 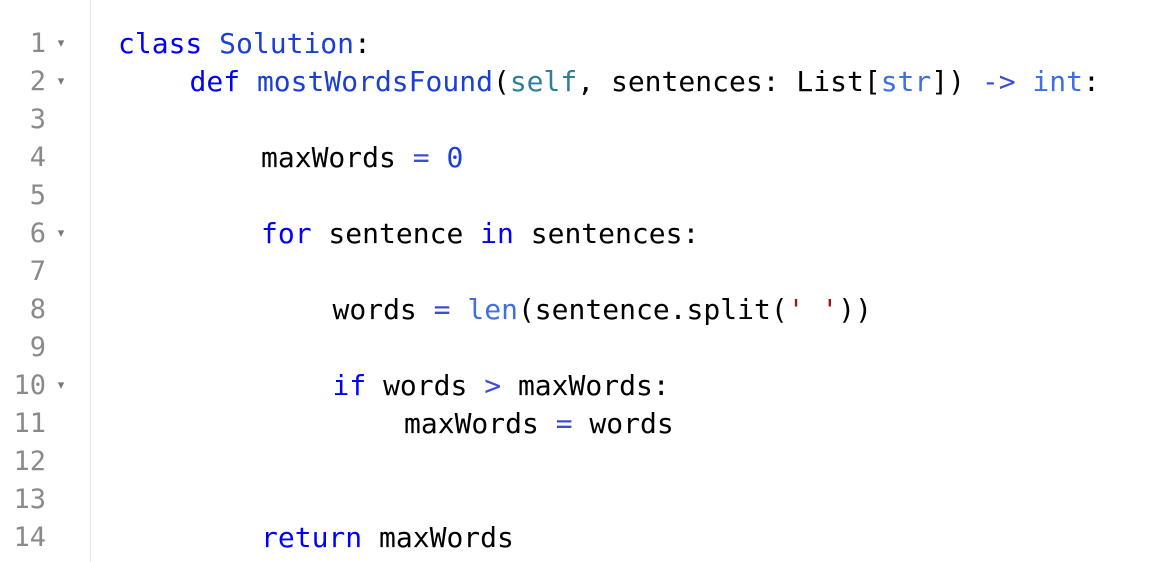 I want to click on code-token: len, so click(x=492, y=309).